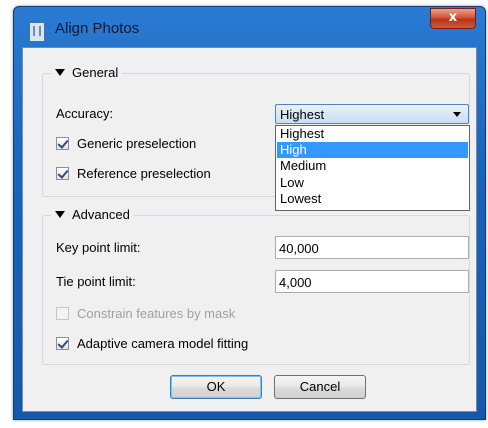 This screenshot has width=488, height=428. What do you see at coordinates (37, 32) in the screenshot?
I see `film-strip-icon` at bounding box center [37, 32].